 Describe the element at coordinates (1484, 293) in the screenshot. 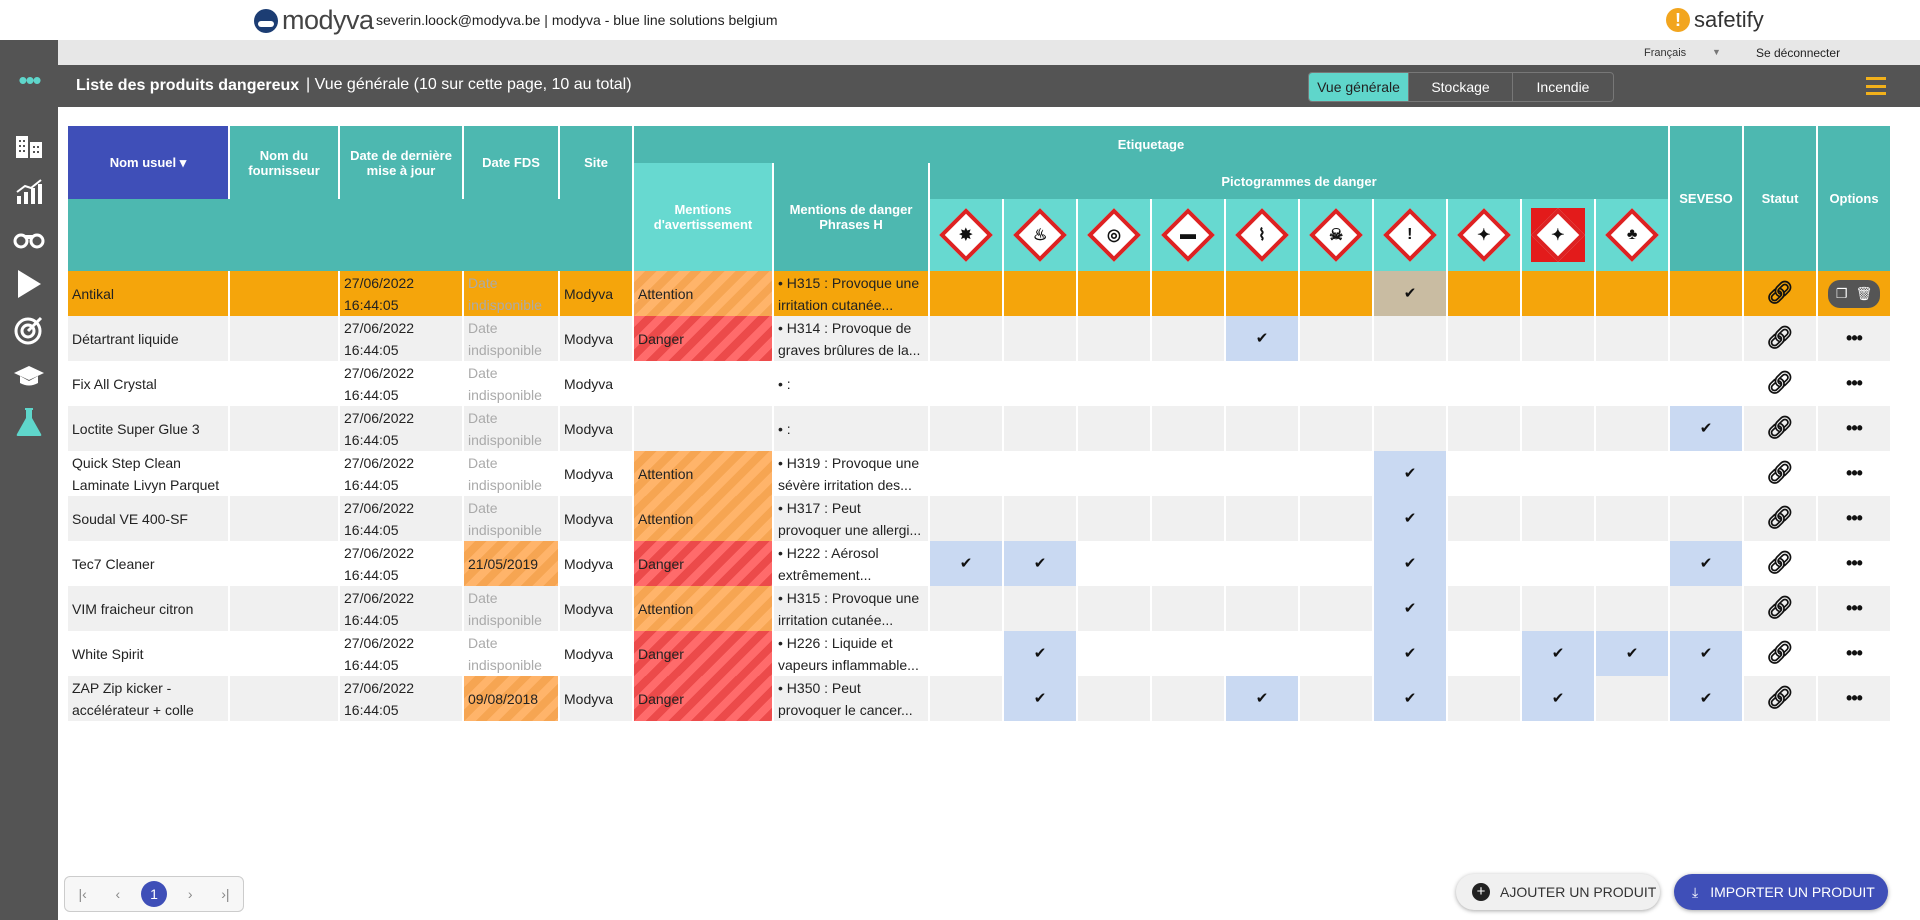

I see `cell-picto-health-hazard` at that location.